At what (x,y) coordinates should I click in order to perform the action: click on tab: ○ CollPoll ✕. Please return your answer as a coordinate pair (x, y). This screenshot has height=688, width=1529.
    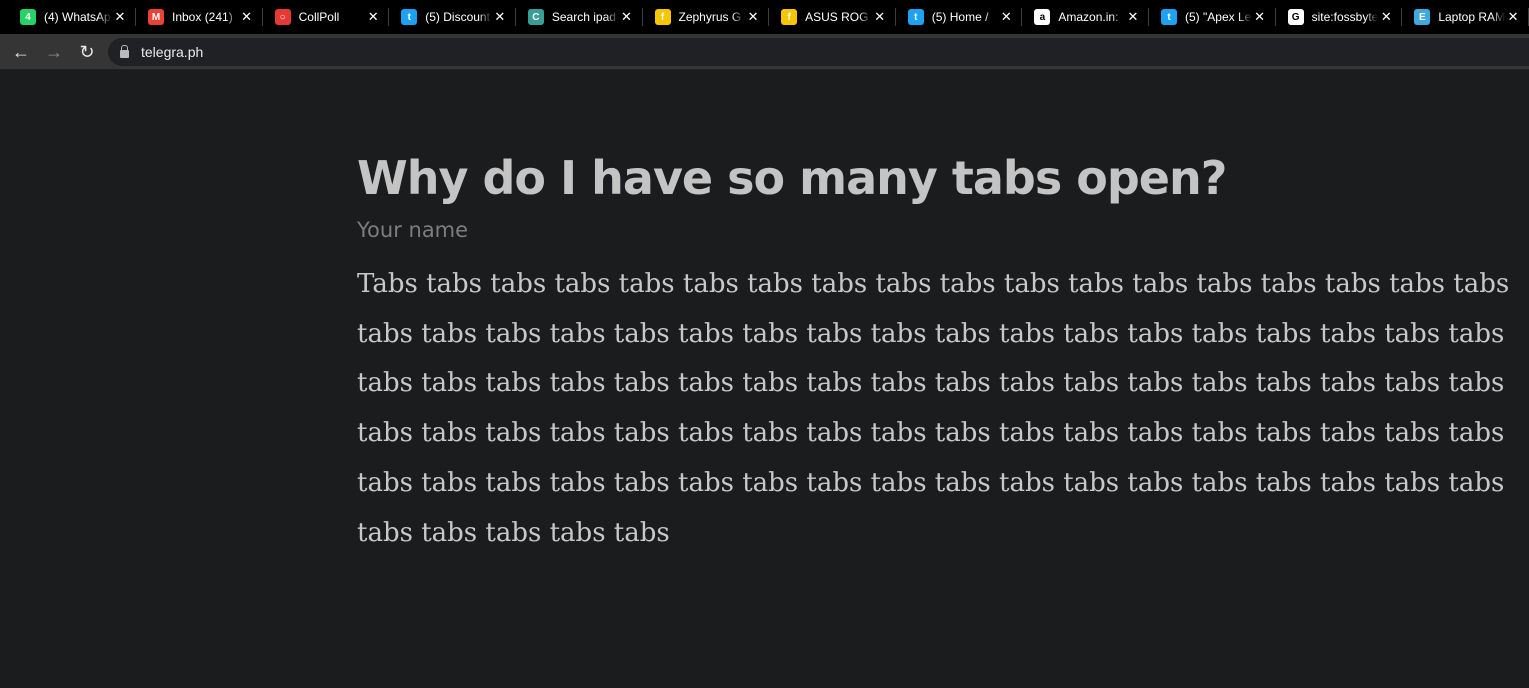
    Looking at the image, I should click on (326, 17).